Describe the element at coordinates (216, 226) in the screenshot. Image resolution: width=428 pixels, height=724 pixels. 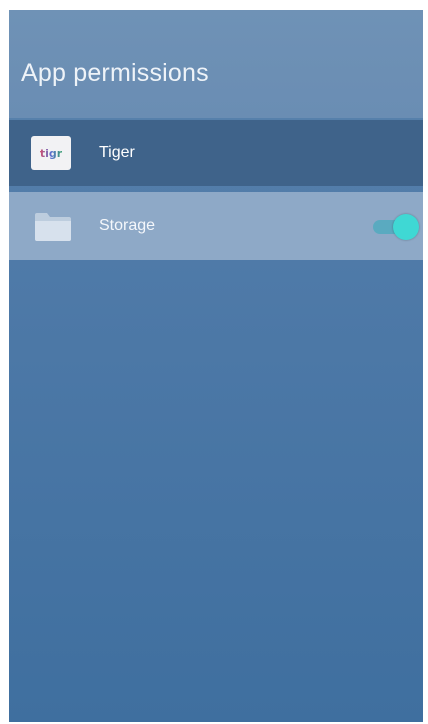
I see `permission-row-storage: Storage` at that location.